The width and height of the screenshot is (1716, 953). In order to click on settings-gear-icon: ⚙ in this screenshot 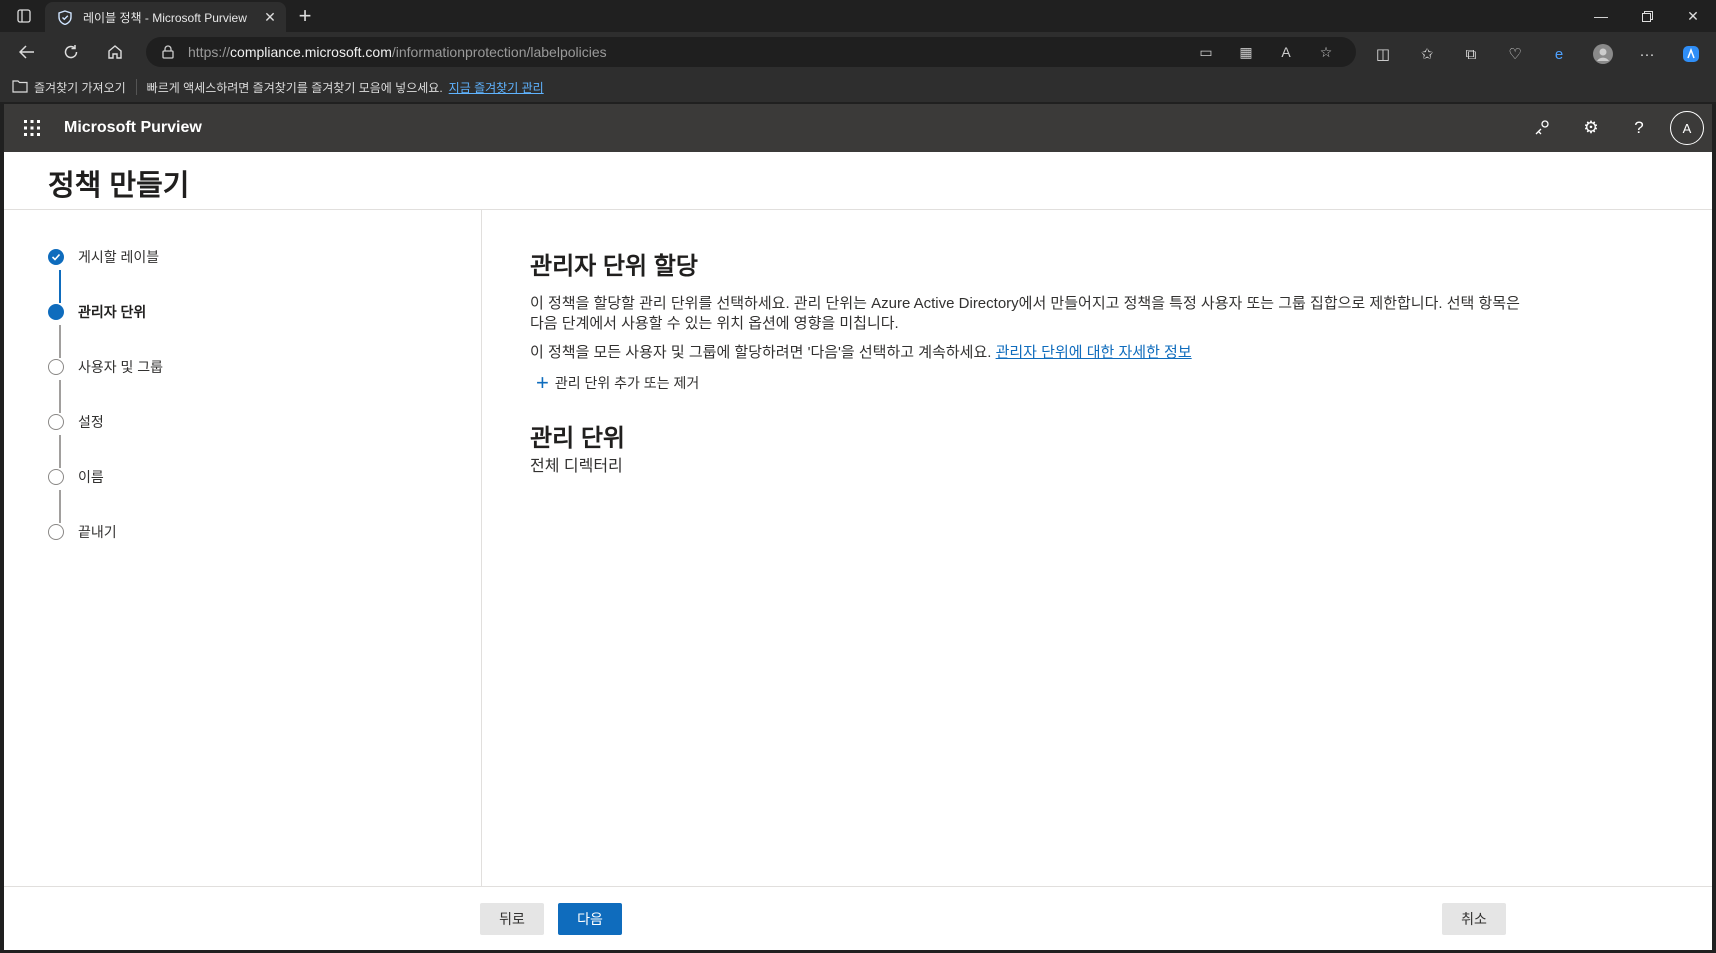, I will do `click(1591, 128)`.